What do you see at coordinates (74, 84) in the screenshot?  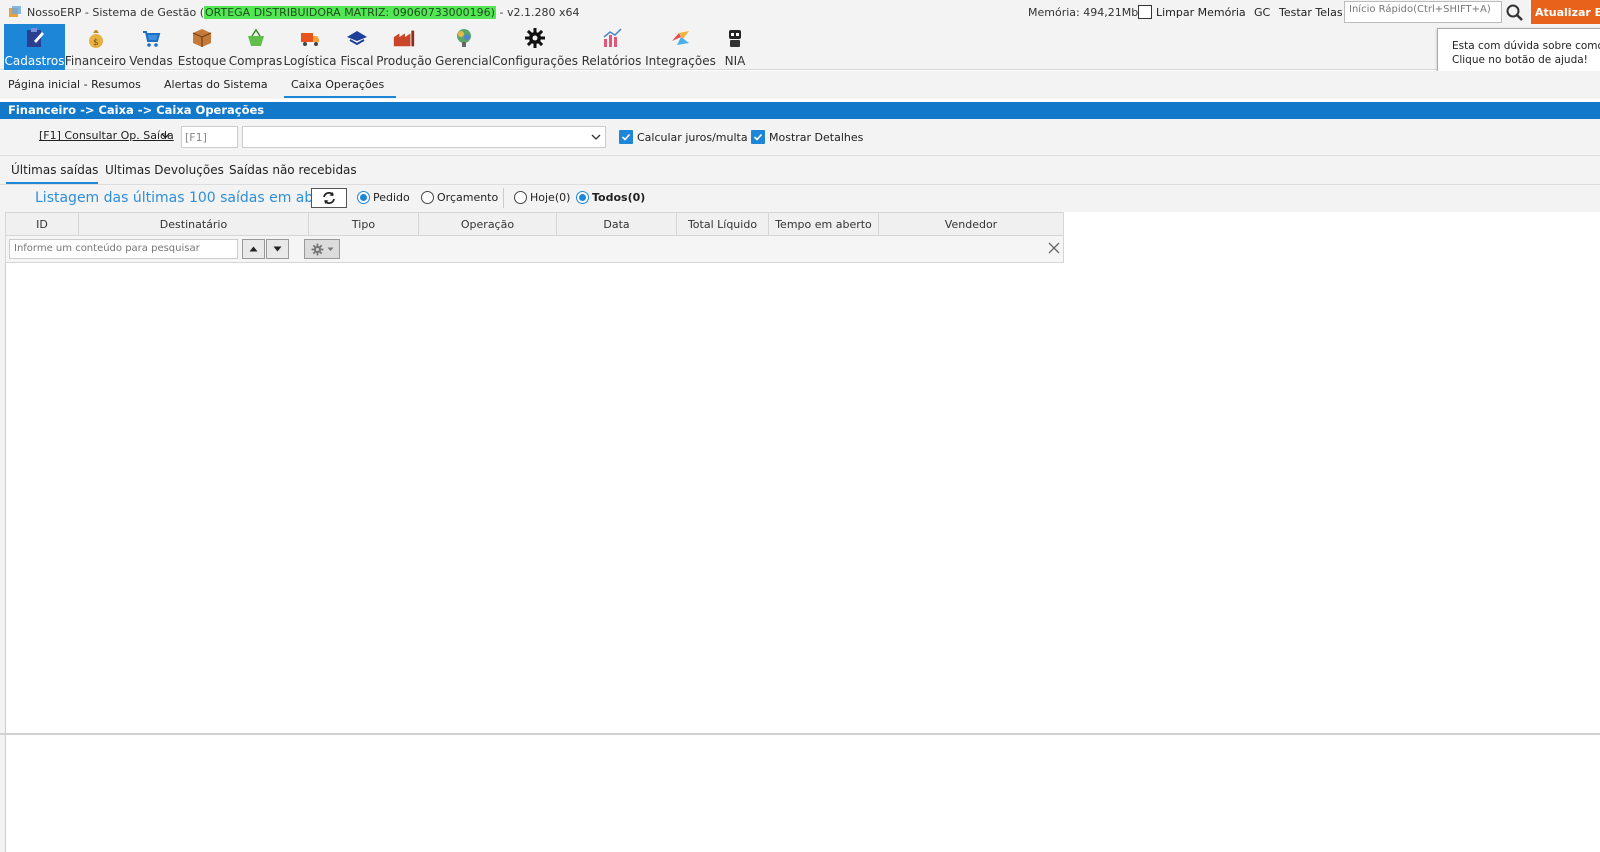 I see `tab-pagina-inicial: Página inicial - Resumos` at bounding box center [74, 84].